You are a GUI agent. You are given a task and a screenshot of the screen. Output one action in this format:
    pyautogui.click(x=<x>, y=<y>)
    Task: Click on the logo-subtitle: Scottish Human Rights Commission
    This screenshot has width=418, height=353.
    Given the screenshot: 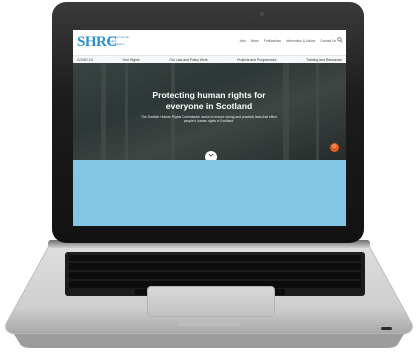 What is the action you would take?
    pyautogui.click(x=119, y=41)
    